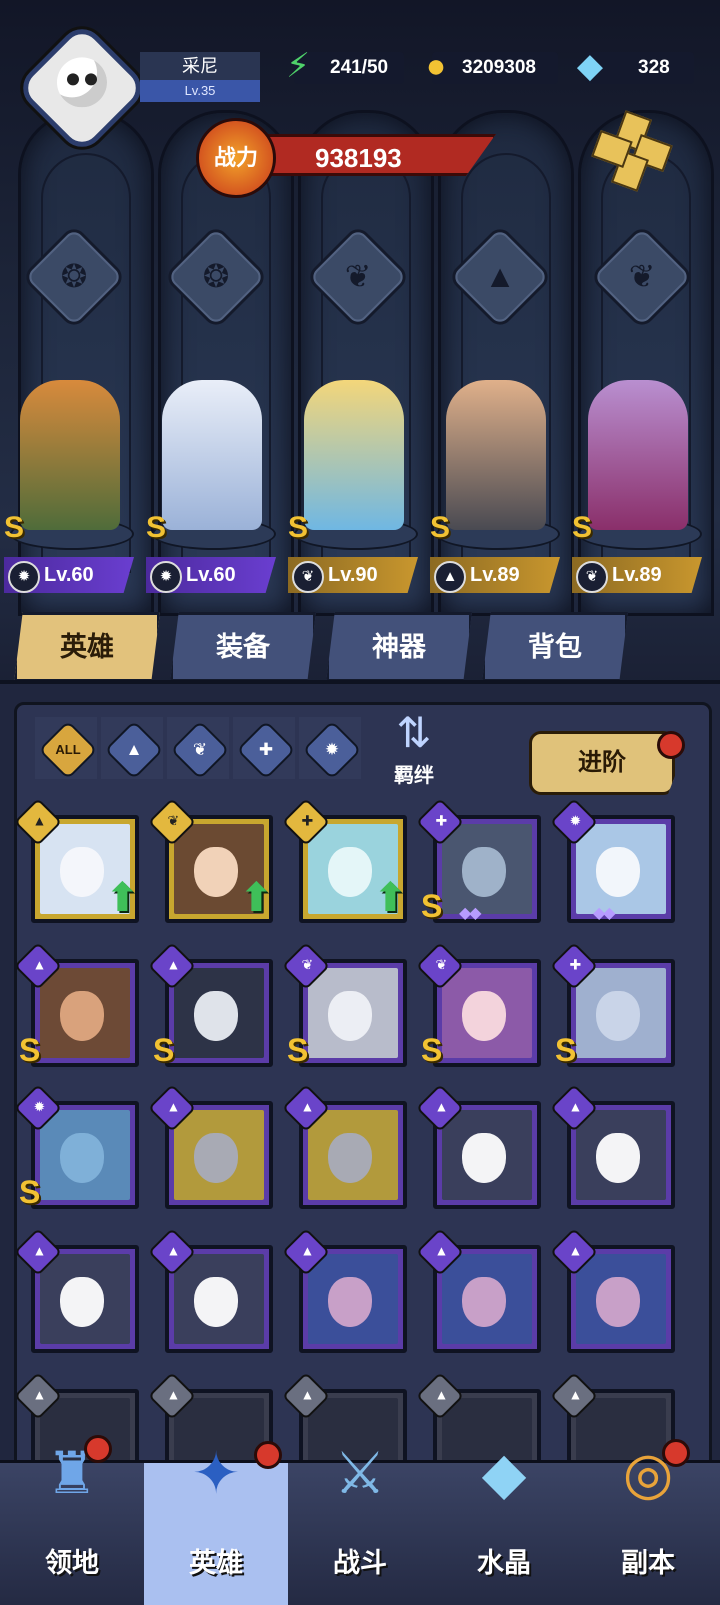  I want to click on tab-equipment: 装备, so click(243, 647).